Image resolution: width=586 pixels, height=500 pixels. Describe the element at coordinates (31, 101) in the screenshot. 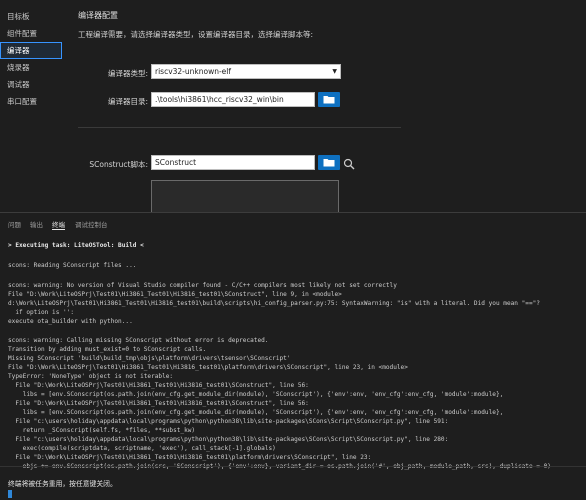

I see `nav-item-serial-config: 串口配置` at that location.